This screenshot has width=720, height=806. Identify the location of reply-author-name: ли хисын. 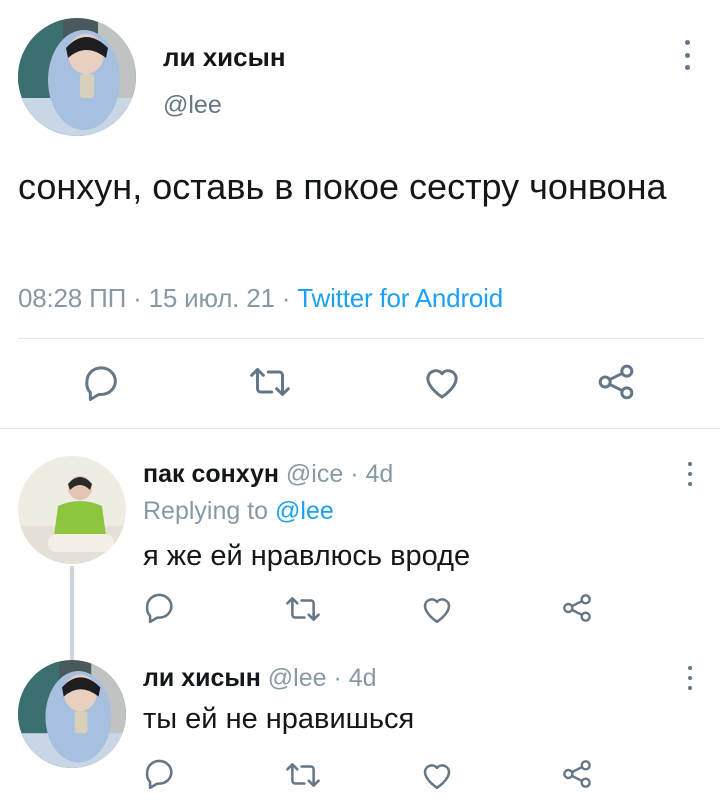
(202, 678).